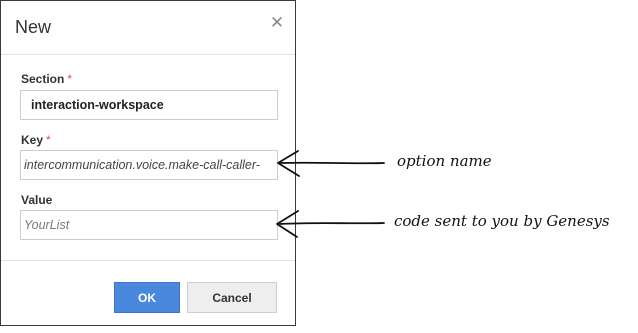  I want to click on option-name-annotation: option name, so click(444, 161).